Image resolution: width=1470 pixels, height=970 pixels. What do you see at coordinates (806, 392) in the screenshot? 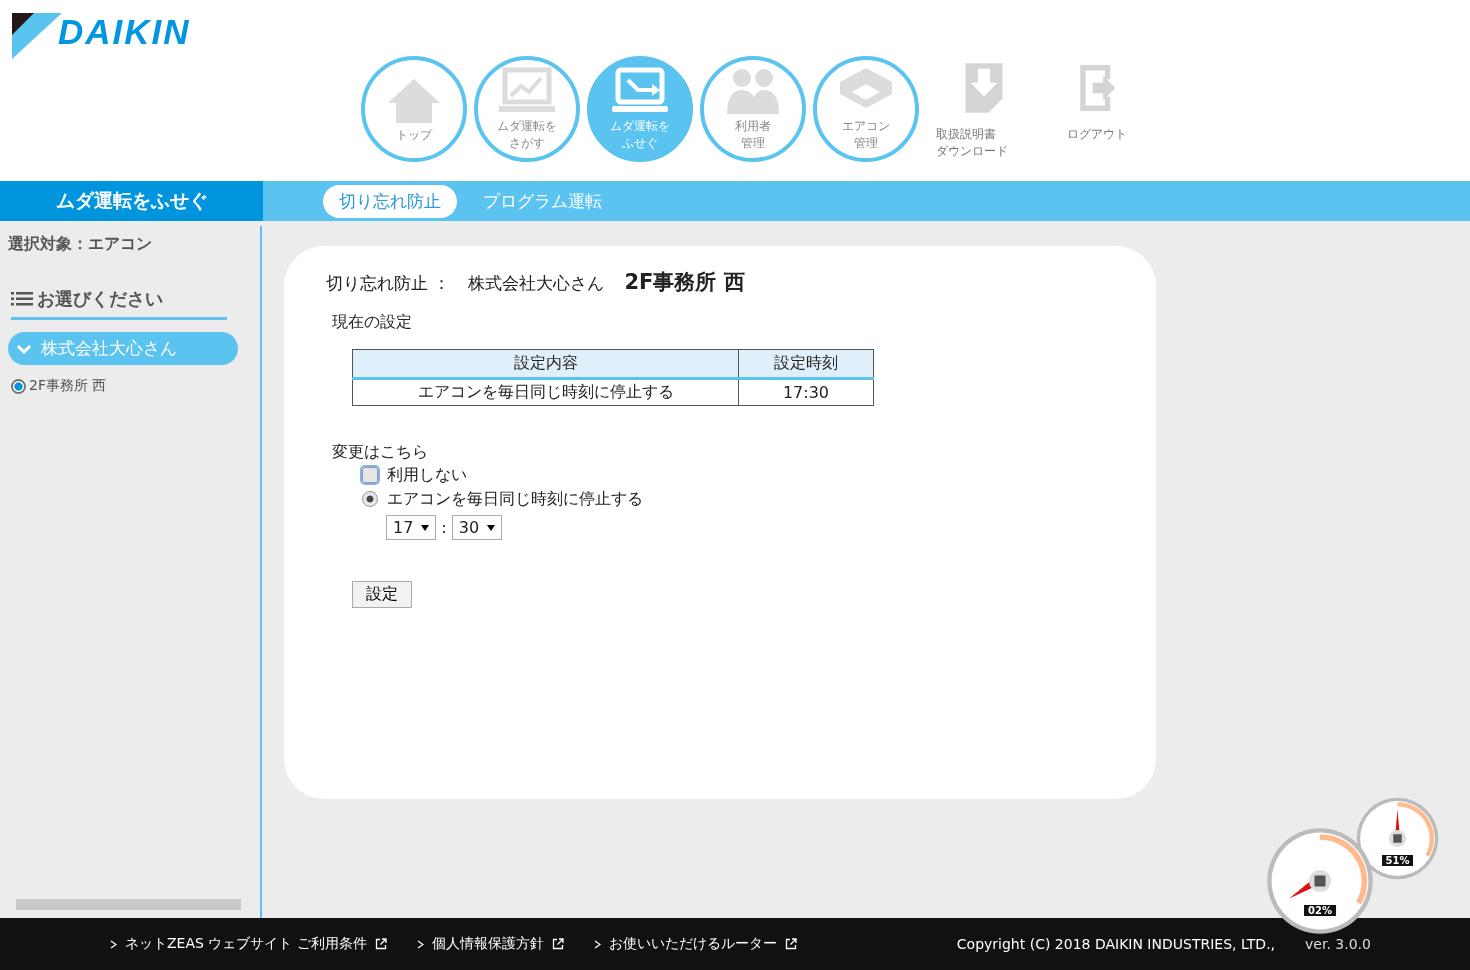
I see `table-cell: 17:30` at bounding box center [806, 392].